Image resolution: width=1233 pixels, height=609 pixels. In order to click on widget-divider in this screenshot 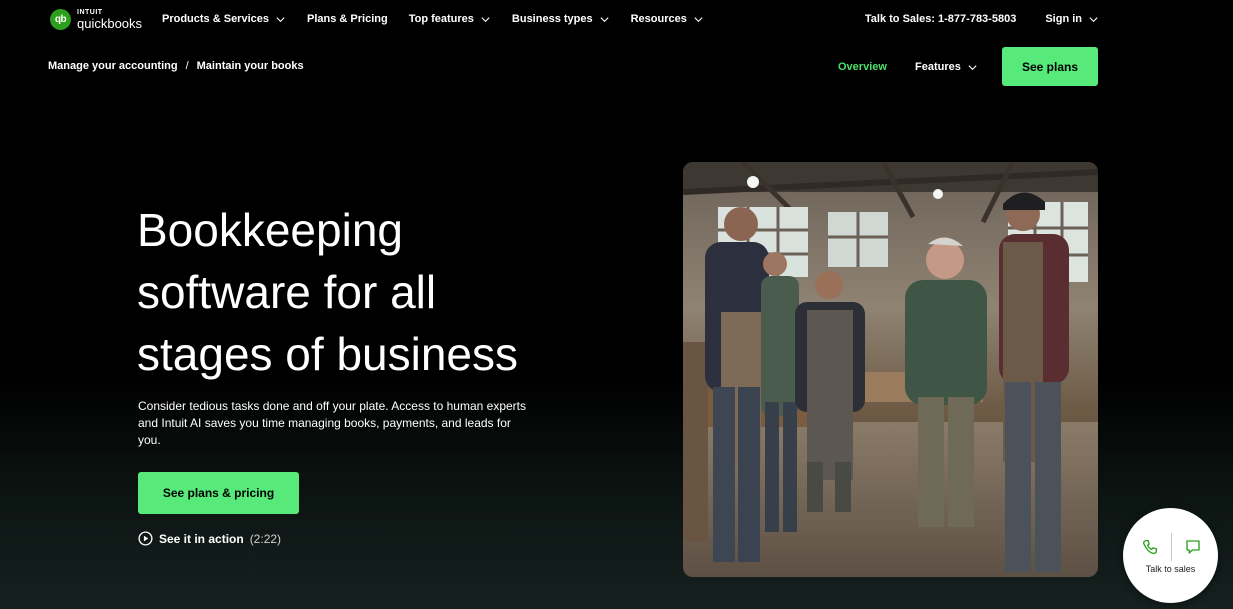, I will do `click(1171, 547)`.